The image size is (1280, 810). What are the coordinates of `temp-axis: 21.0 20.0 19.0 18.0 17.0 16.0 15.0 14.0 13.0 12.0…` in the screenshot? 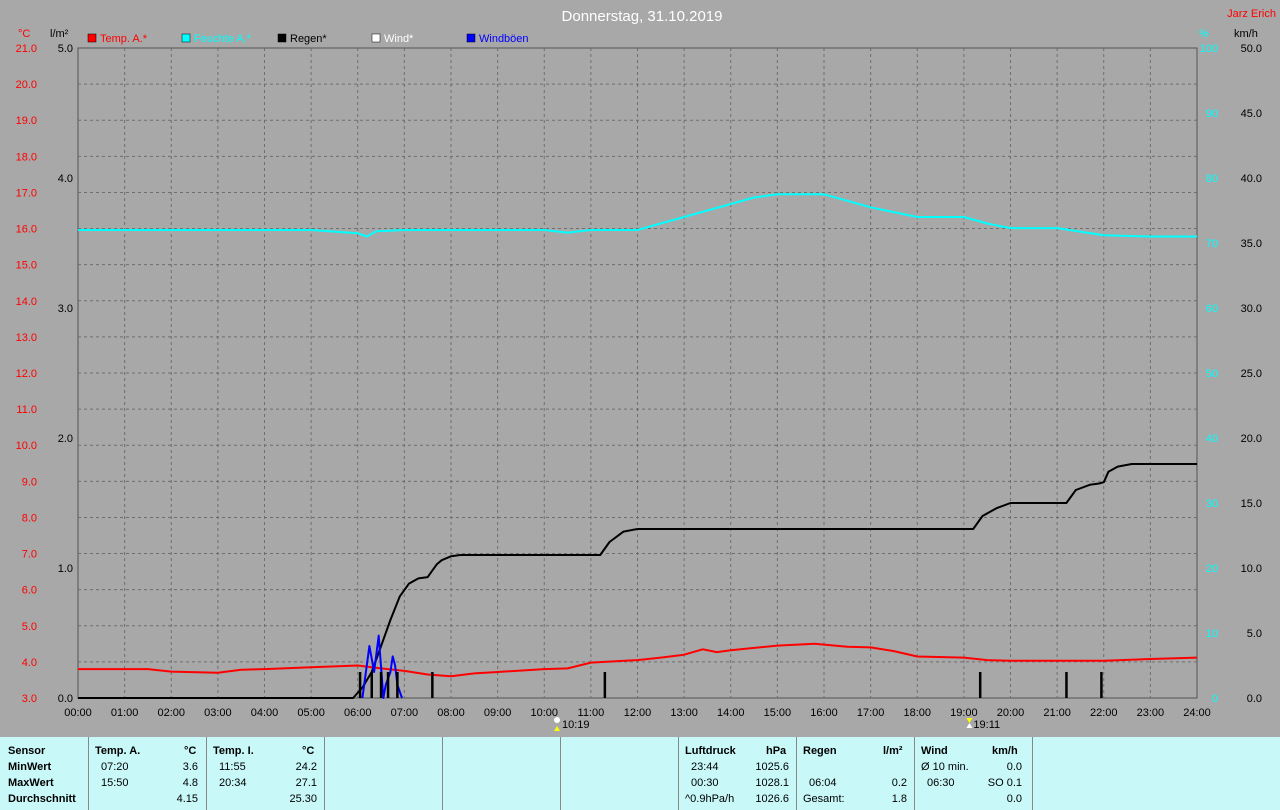 It's located at (26, 374).